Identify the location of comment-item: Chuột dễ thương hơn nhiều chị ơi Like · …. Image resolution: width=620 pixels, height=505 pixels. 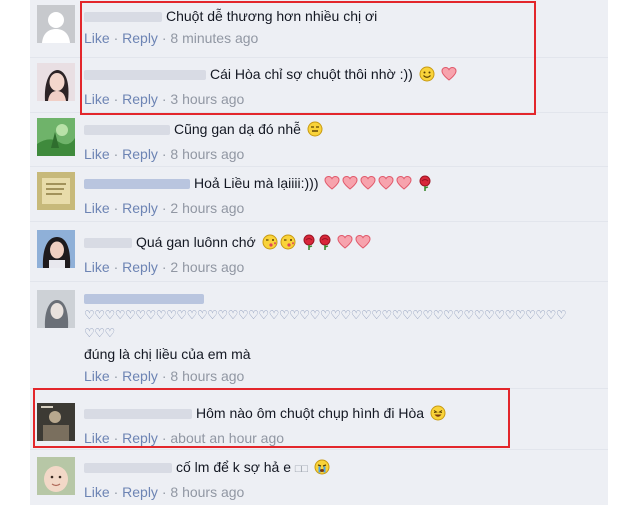
(319, 29).